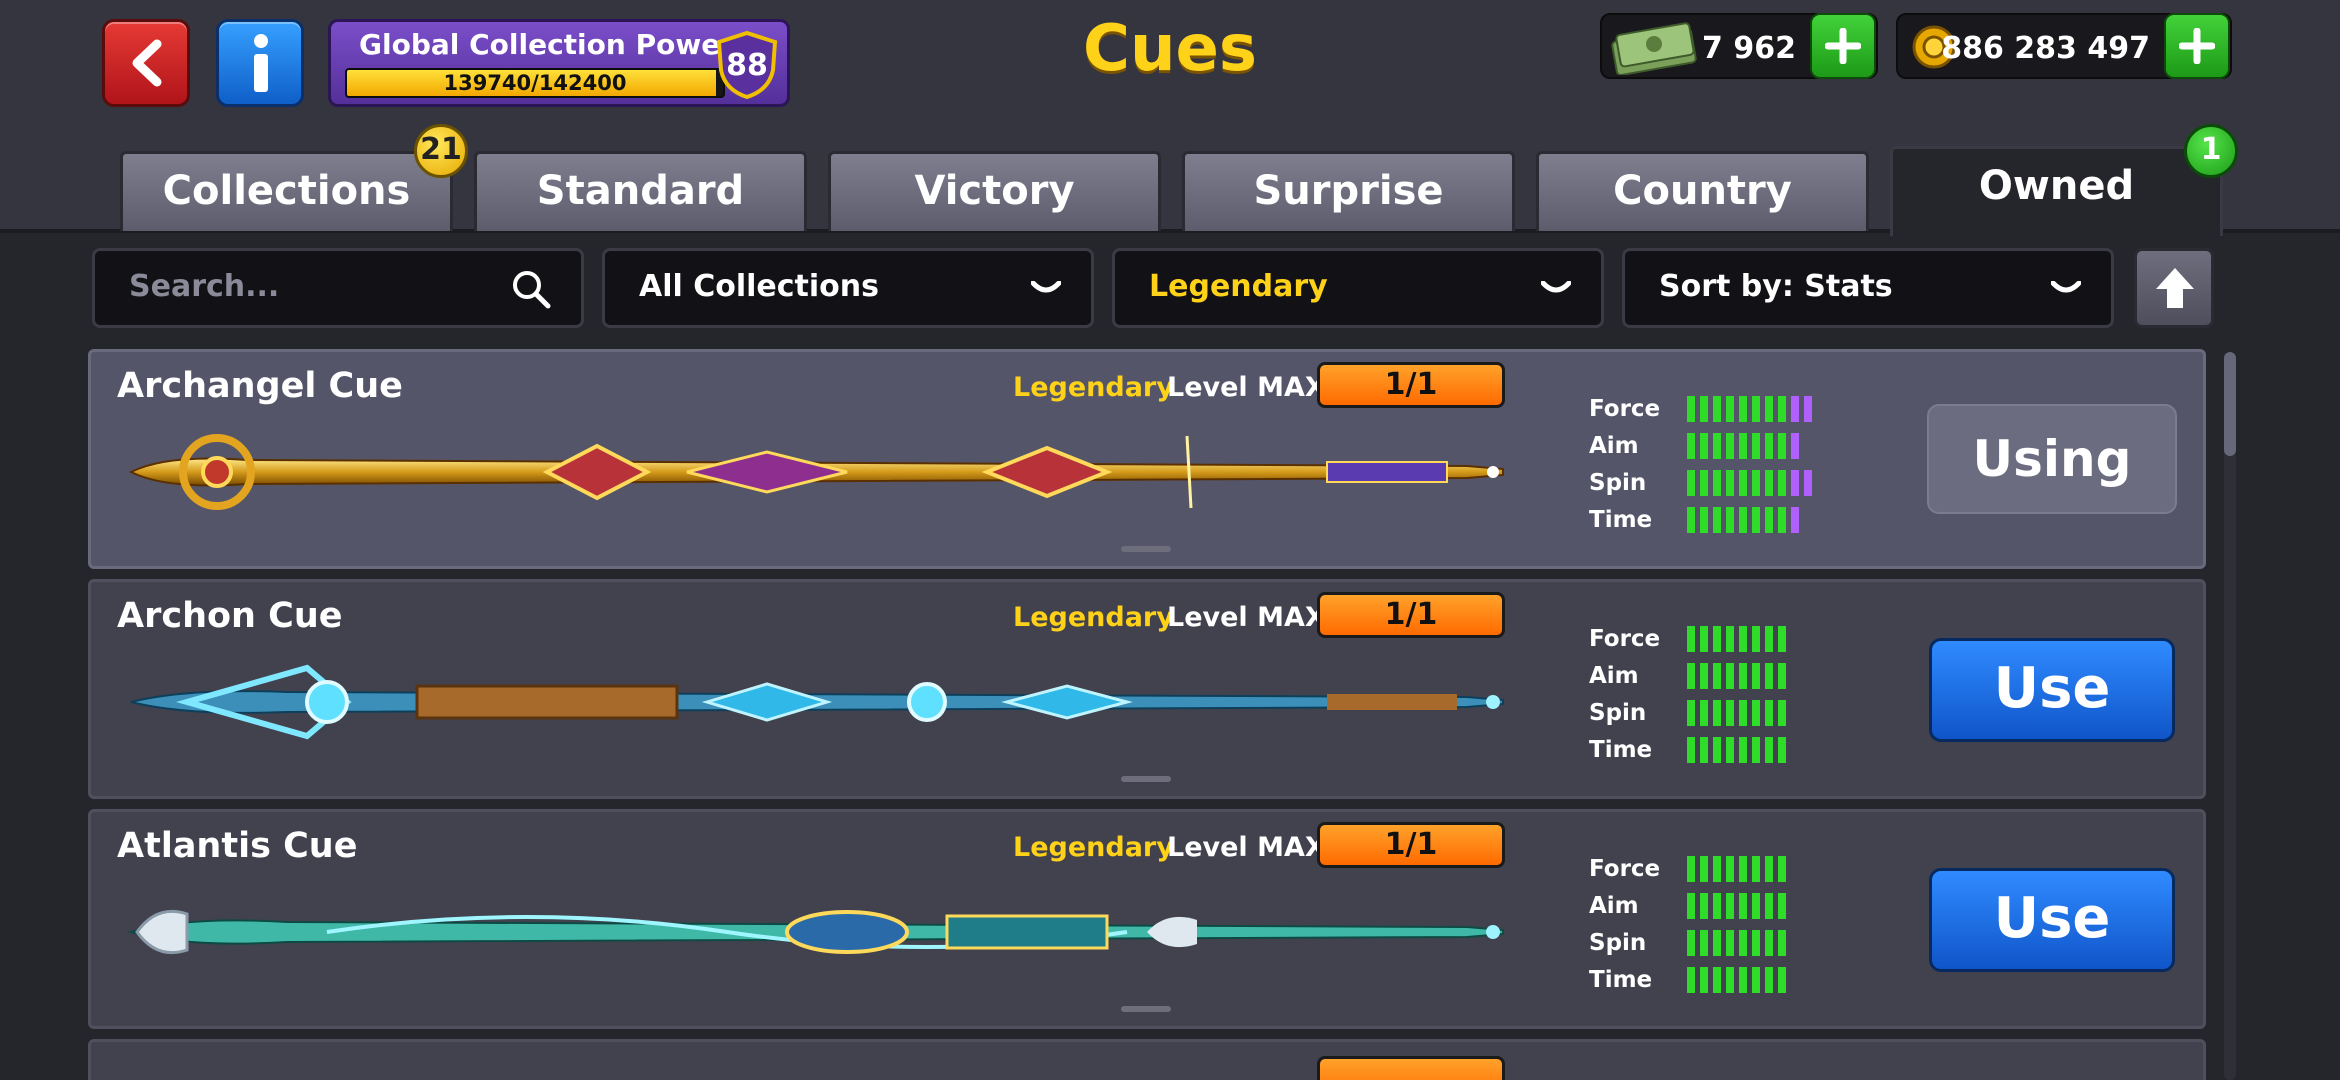 The height and width of the screenshot is (1080, 2340). I want to click on progress-text: 139740/142400, so click(535, 83).